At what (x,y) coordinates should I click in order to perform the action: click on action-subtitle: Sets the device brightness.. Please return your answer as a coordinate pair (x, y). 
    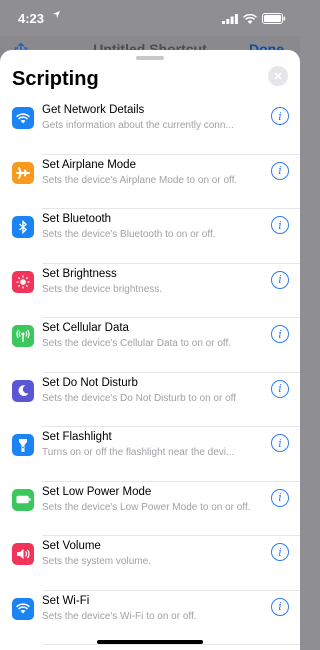
    Looking at the image, I should click on (102, 289).